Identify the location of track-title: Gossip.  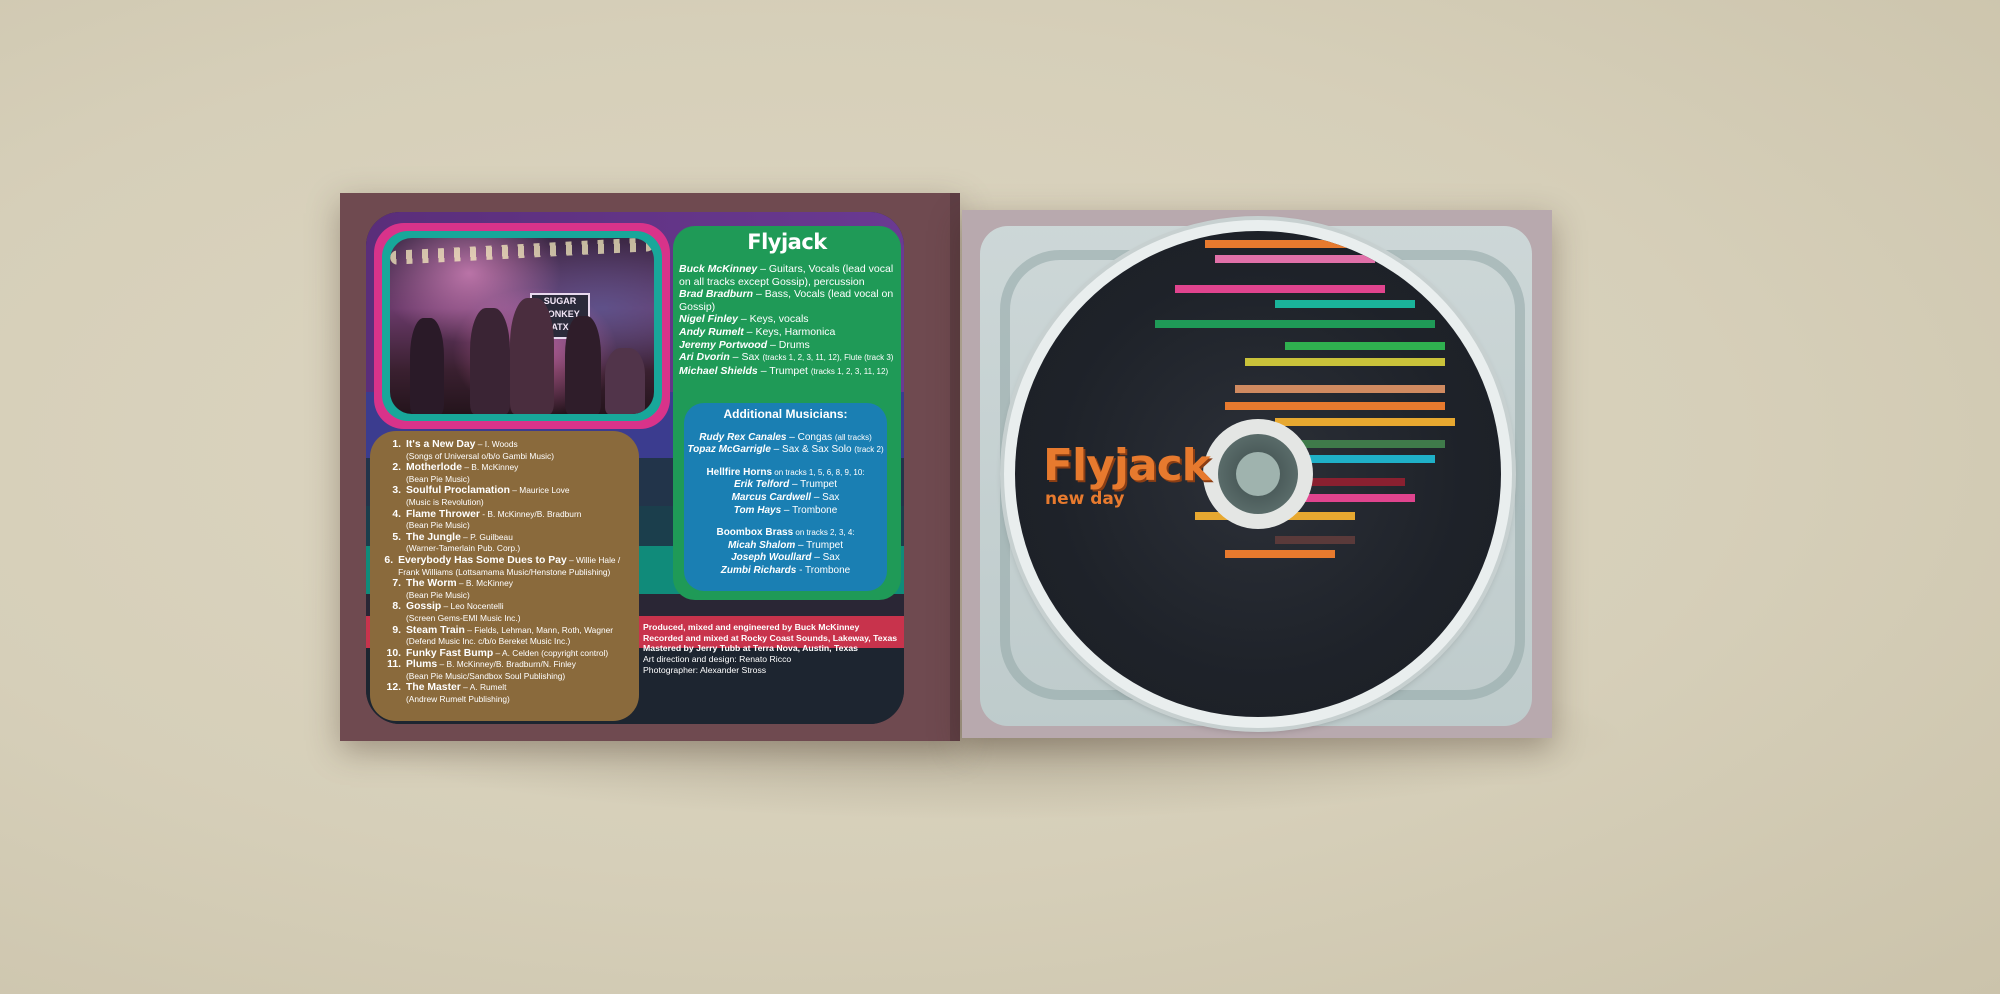
(424, 607).